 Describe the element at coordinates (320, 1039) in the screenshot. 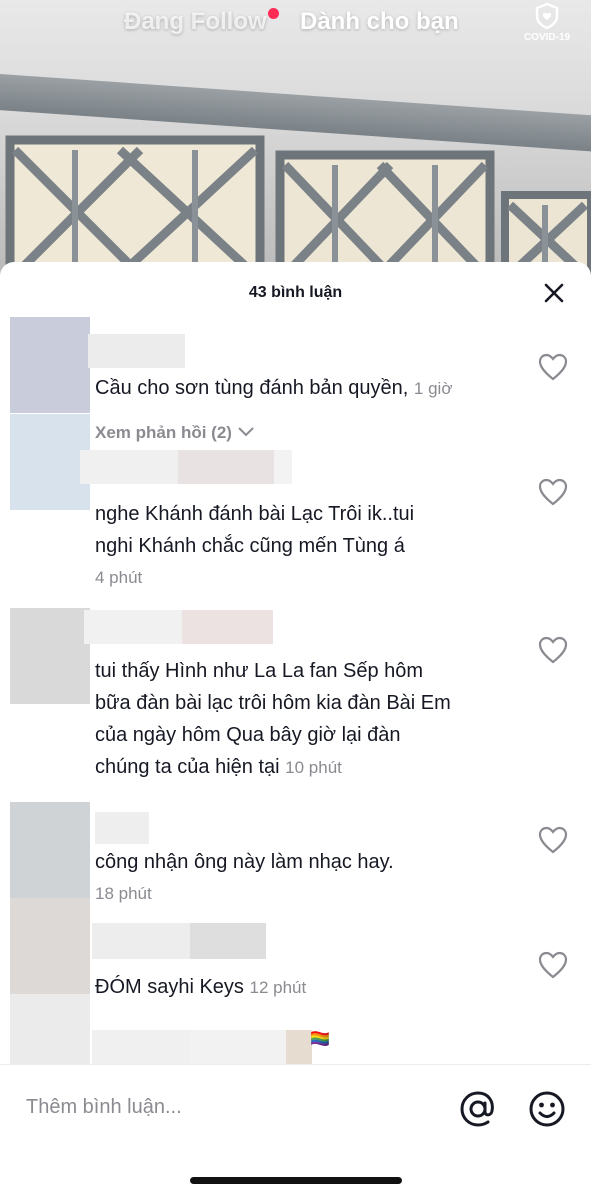

I see `rainbow-flag-emoji: 🏳️‍🌈` at that location.